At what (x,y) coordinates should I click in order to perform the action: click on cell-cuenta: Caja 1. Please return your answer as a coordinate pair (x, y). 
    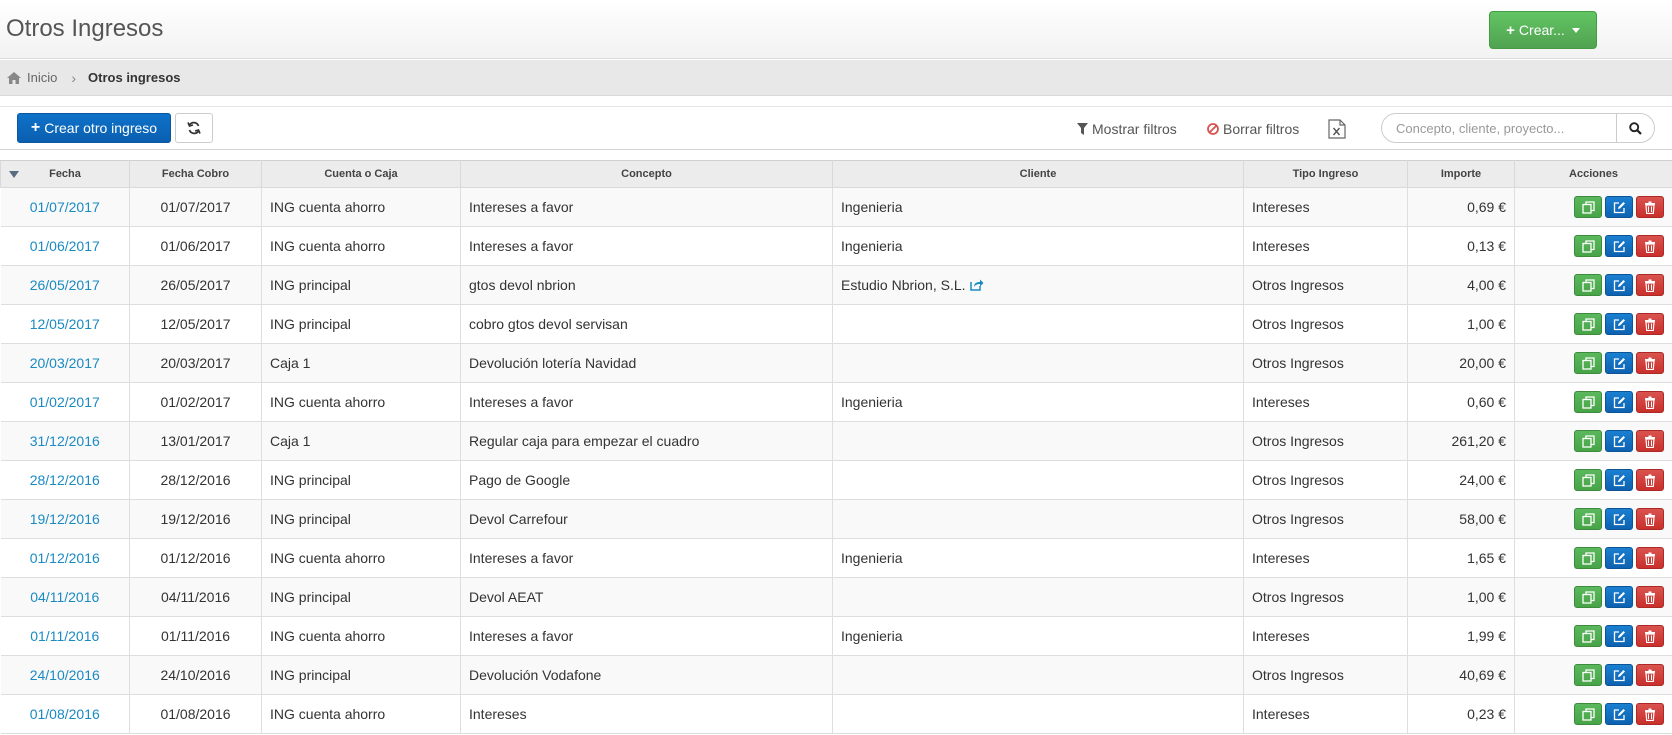
    Looking at the image, I should click on (361, 363).